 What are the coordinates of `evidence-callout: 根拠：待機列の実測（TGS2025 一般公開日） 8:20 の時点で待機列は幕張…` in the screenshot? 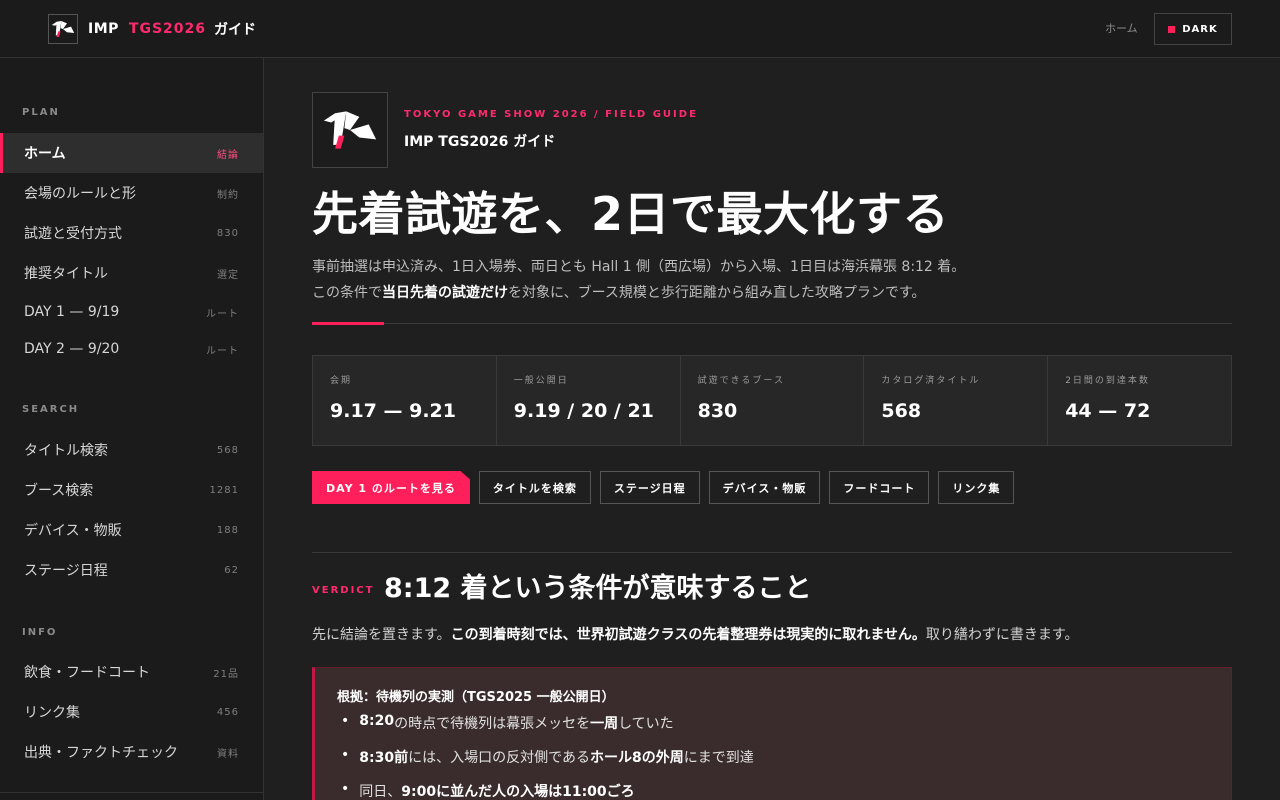 It's located at (772, 733).